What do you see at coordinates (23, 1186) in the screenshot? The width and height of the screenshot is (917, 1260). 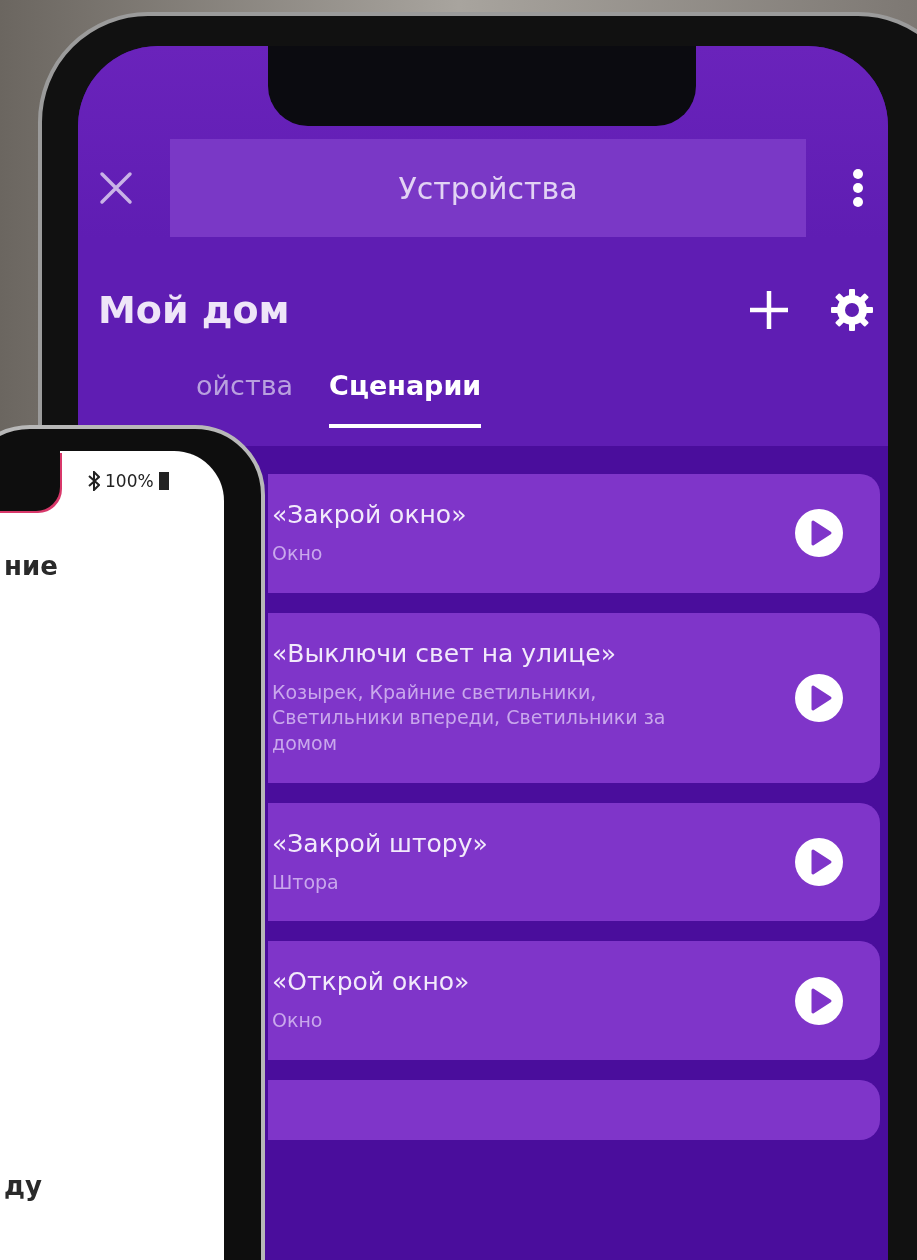 I see `screen-text: ду` at bounding box center [23, 1186].